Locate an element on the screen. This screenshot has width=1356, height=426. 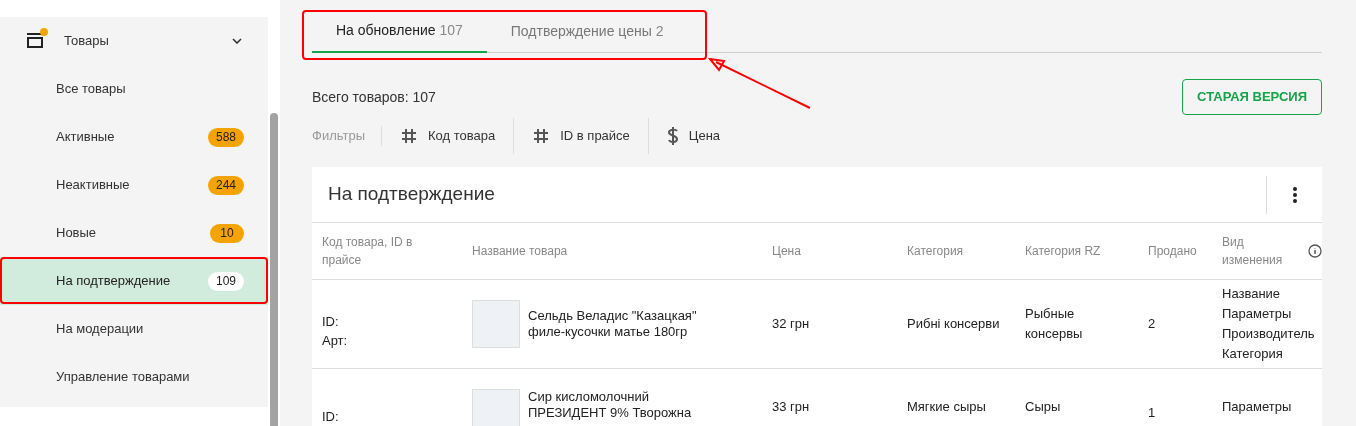
more-icon is located at coordinates (1294, 194).